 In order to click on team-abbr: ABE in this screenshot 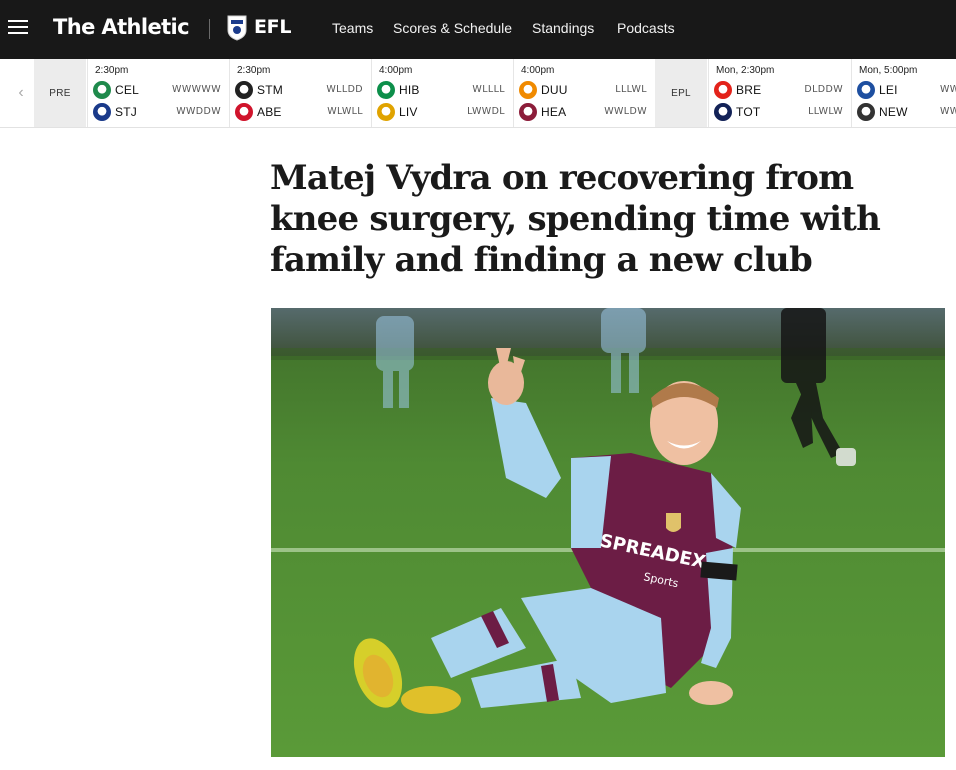, I will do `click(269, 112)`.